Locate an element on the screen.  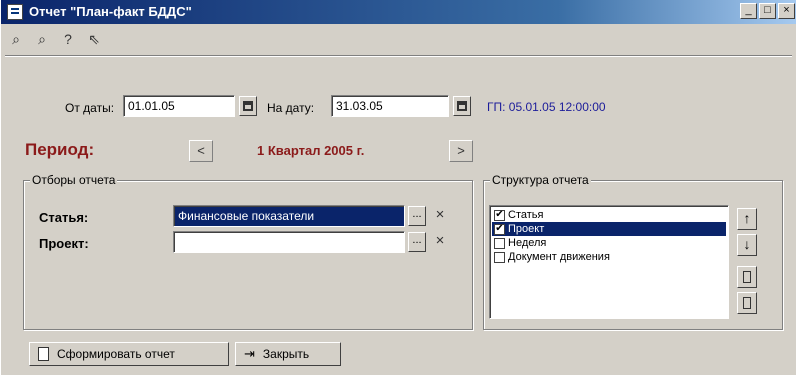
select-all-icon is located at coordinates (747, 277).